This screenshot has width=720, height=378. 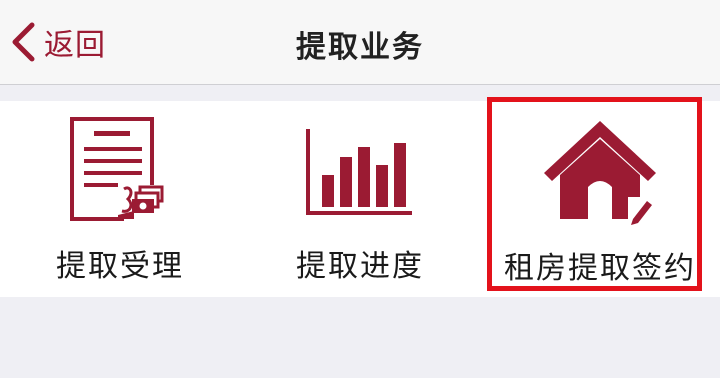 I want to click on document-money-icon, so click(x=120, y=173).